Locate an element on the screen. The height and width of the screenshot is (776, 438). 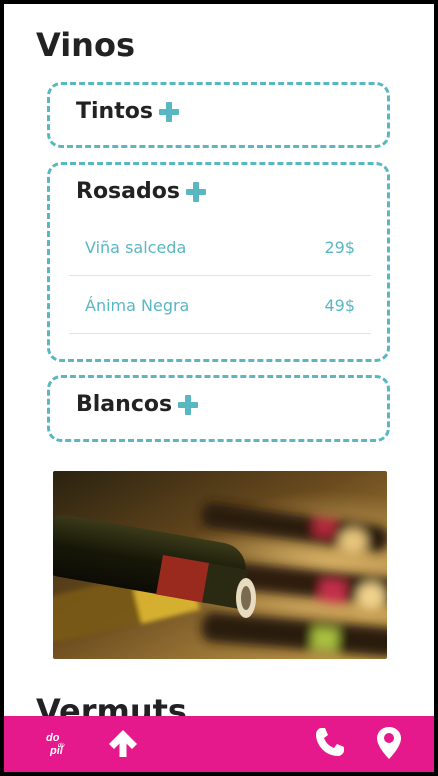
map-pin-icon is located at coordinates (389, 743).